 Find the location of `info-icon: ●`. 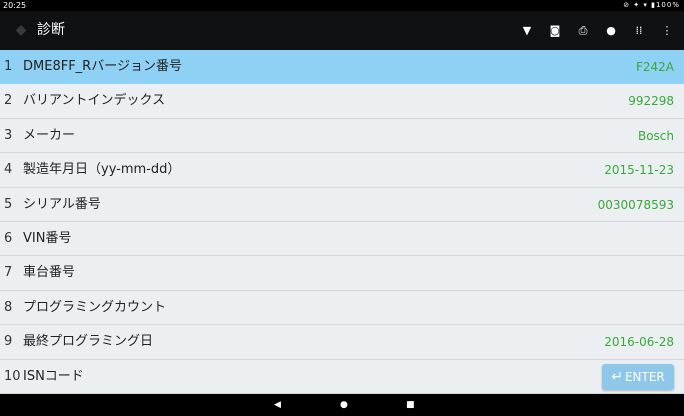

info-icon: ● is located at coordinates (611, 31).